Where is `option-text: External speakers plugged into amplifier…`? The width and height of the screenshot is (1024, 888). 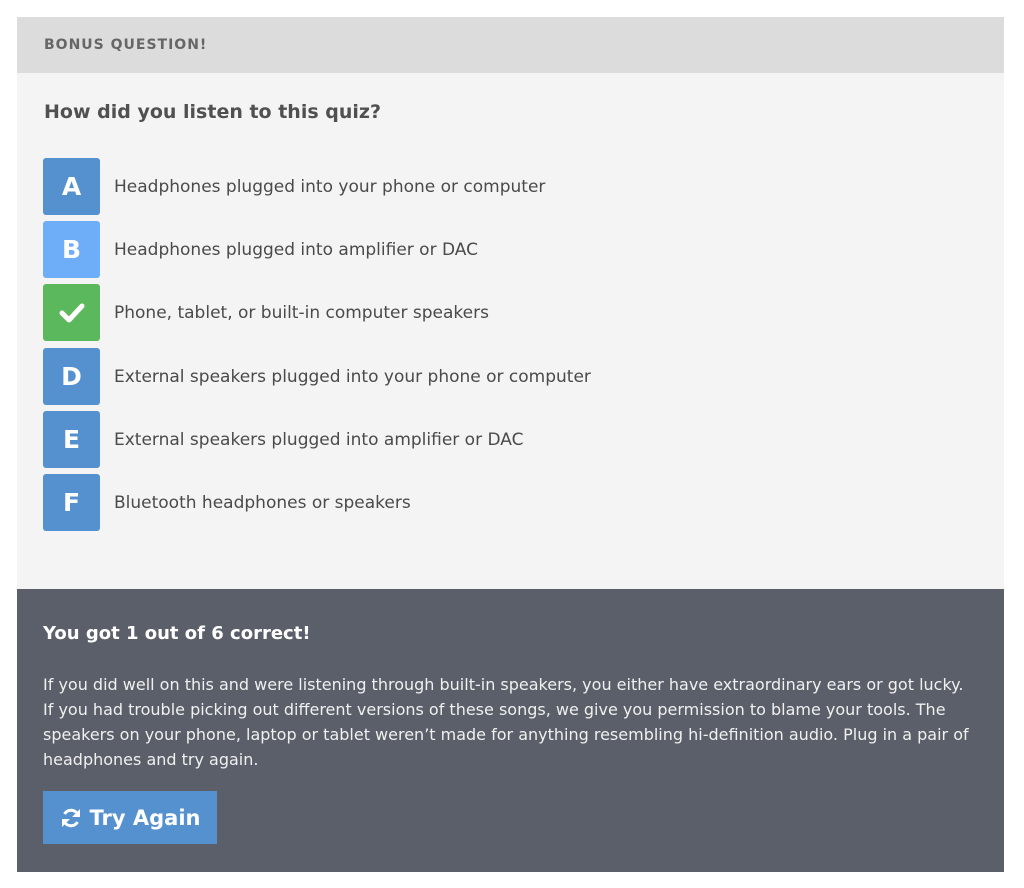 option-text: External speakers plugged into amplifier… is located at coordinates (319, 439).